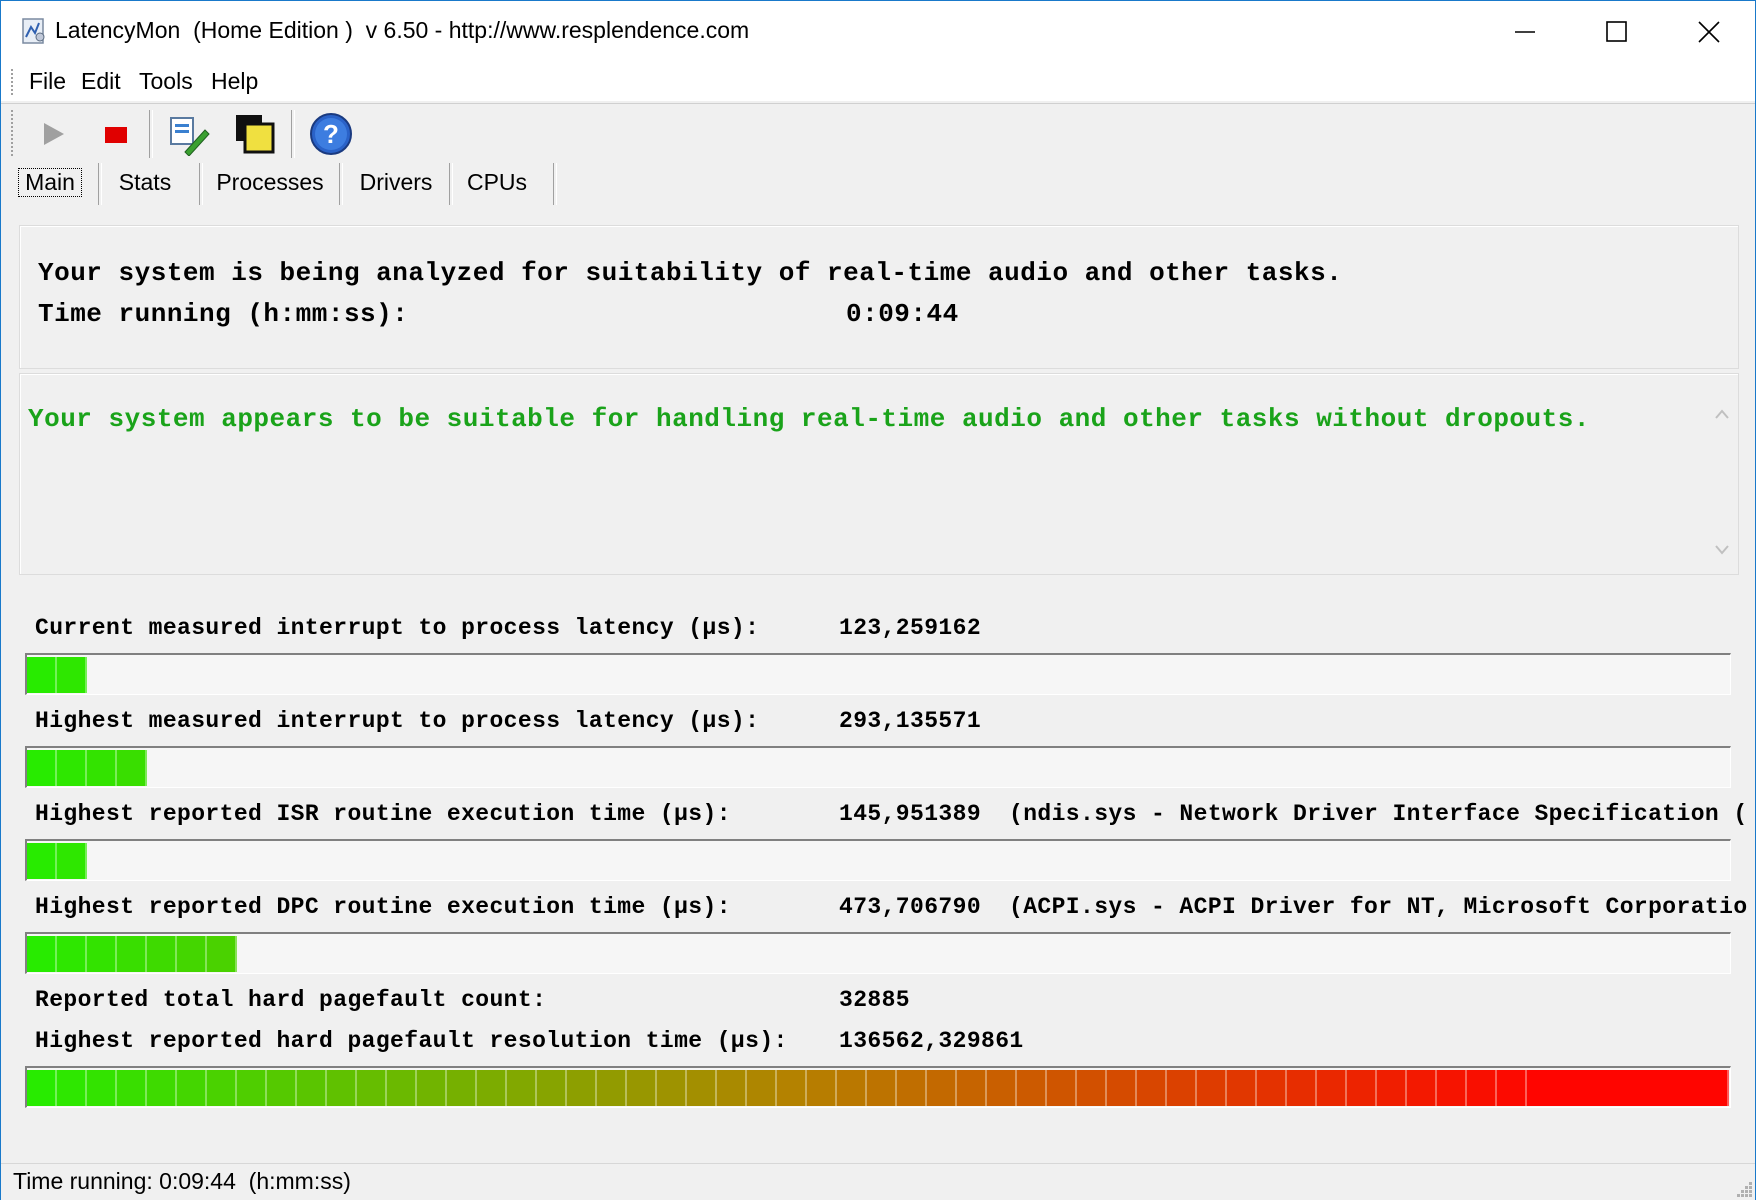 This screenshot has height=1200, width=1756. Describe the element at coordinates (234, 81) in the screenshot. I see `menu-help: Help` at that location.